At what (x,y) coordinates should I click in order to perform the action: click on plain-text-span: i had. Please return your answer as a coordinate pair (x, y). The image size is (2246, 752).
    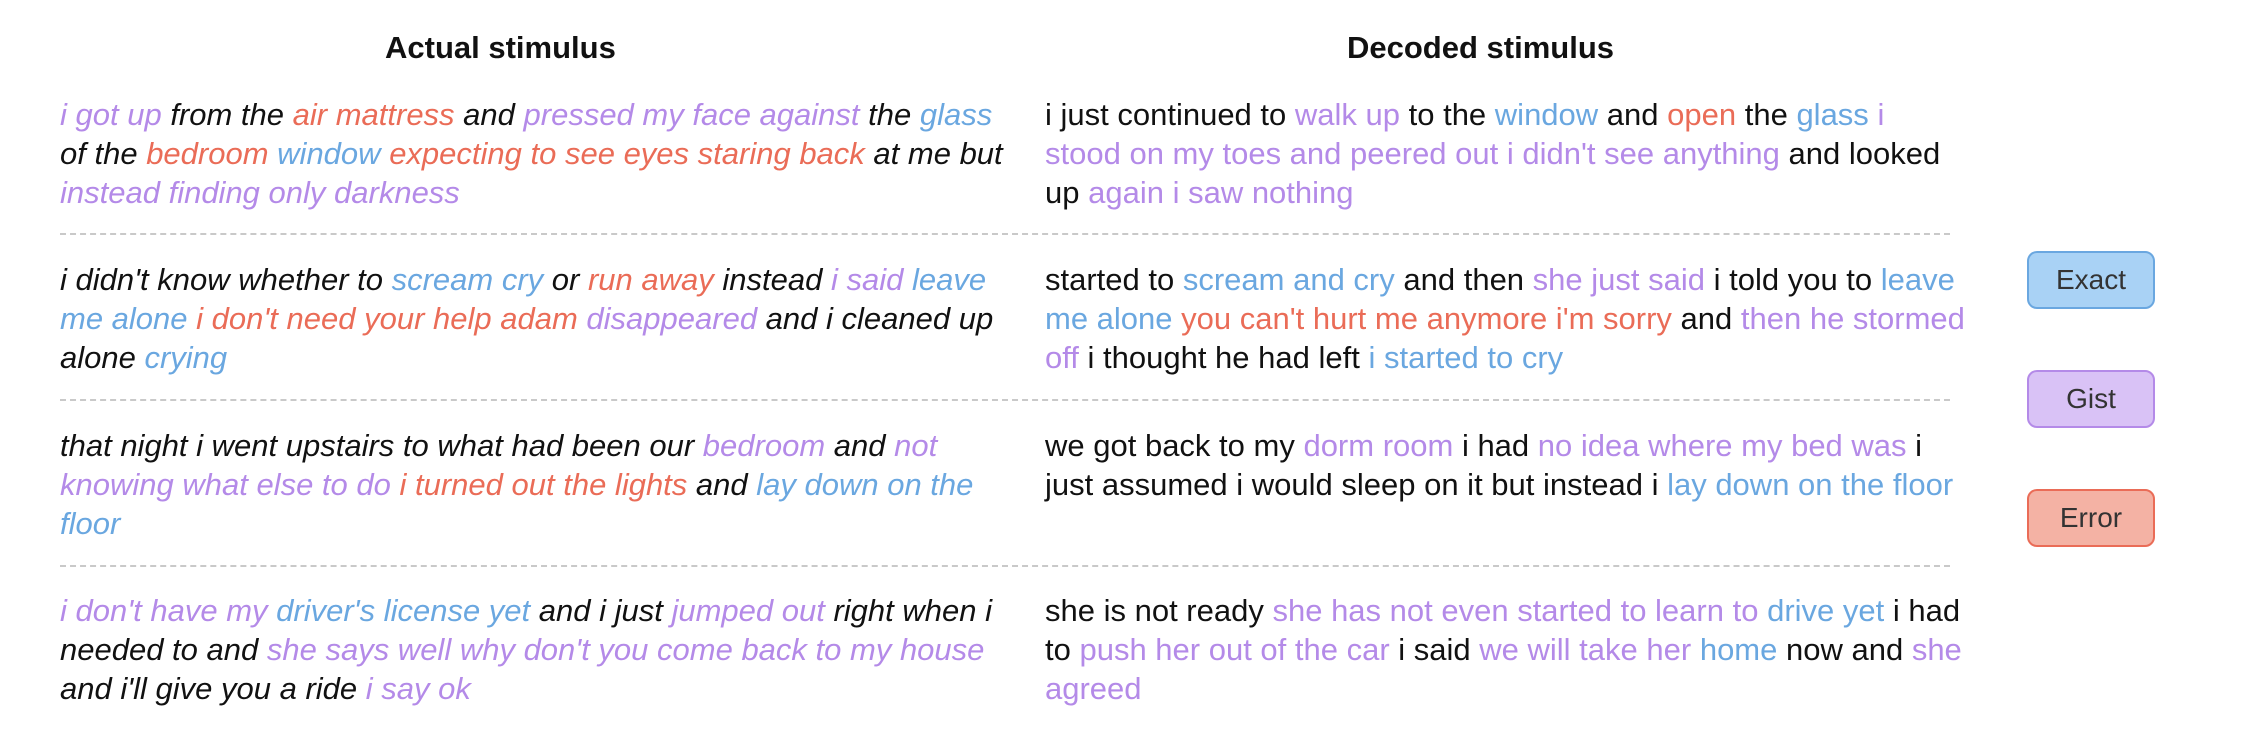
    Looking at the image, I should click on (1495, 445).